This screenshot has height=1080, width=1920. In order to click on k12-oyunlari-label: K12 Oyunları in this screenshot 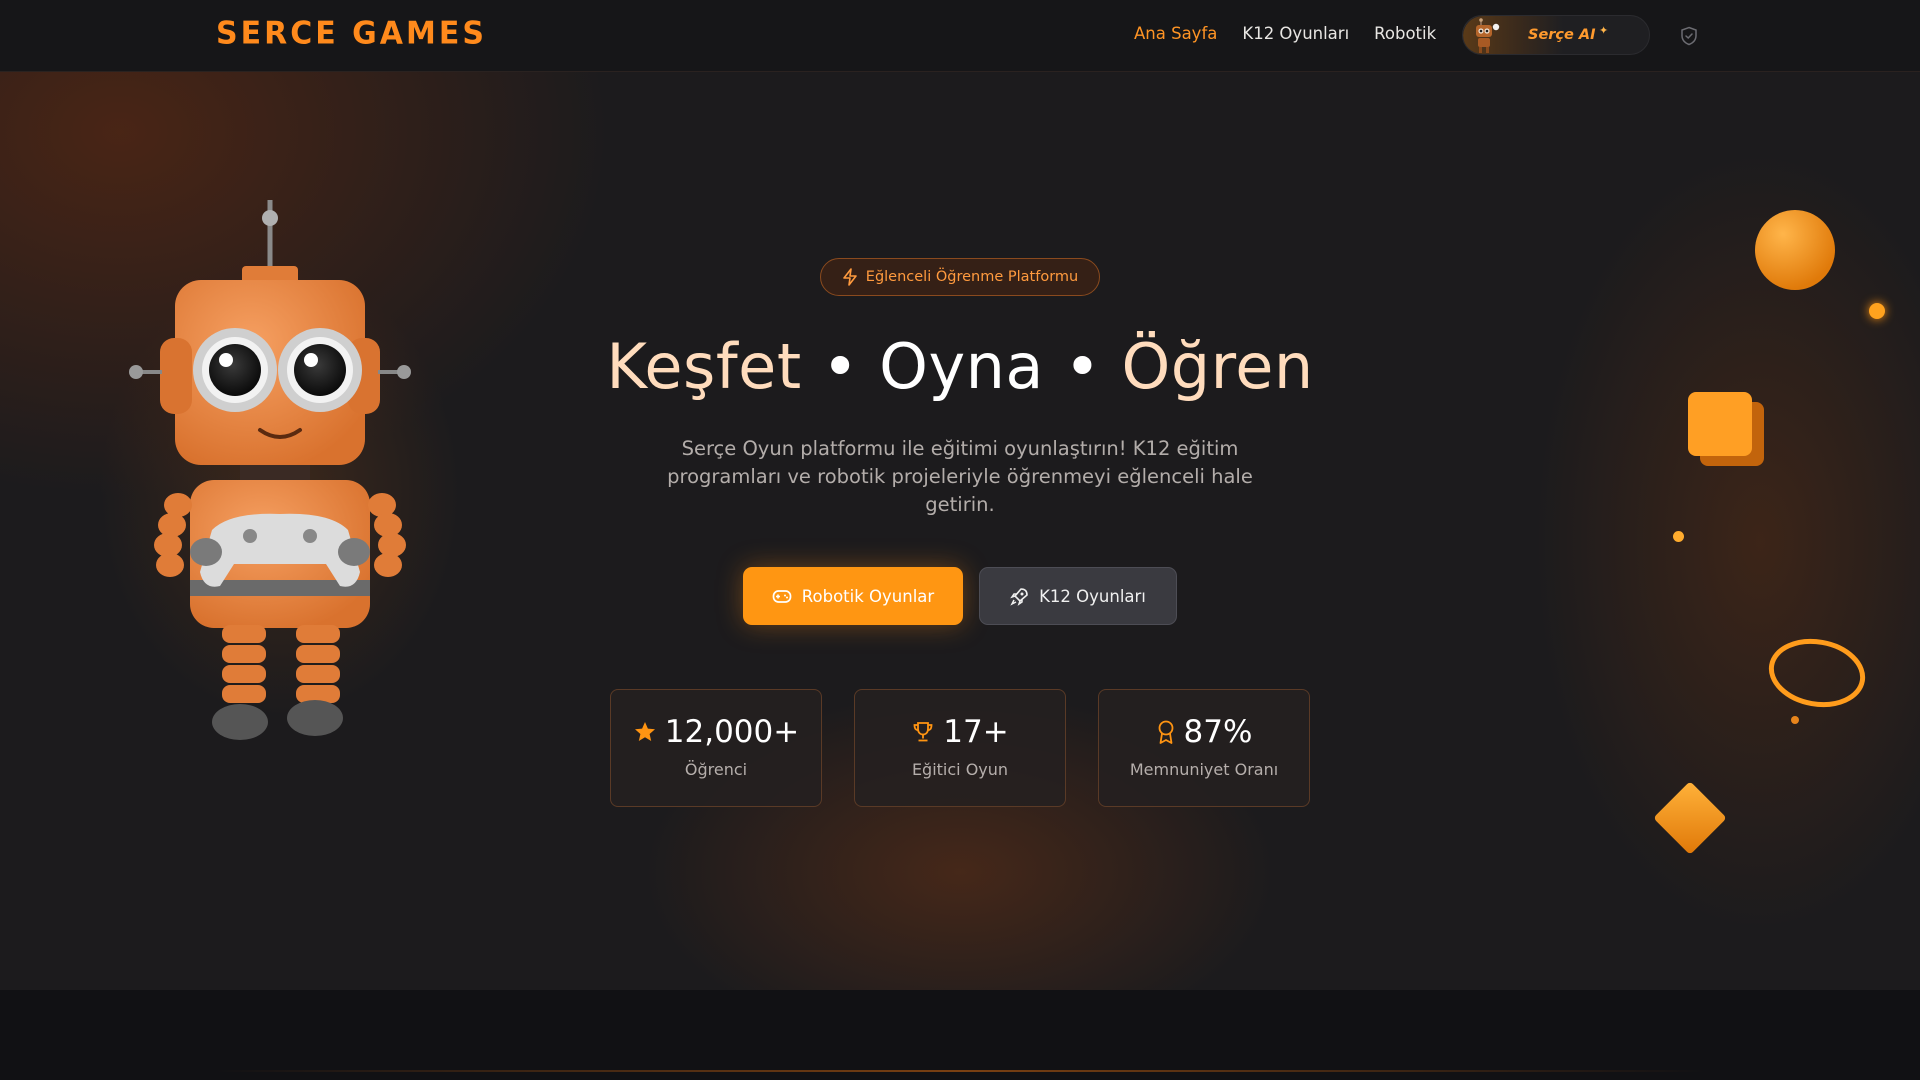, I will do `click(1092, 596)`.